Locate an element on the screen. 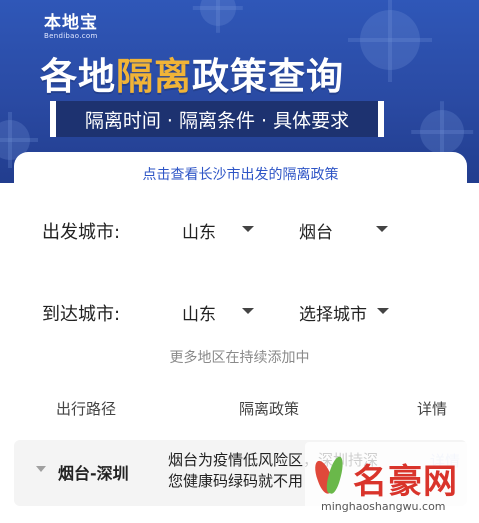  subtitle-banner: 隔离时间 · 隔离条件 · 具体要求 is located at coordinates (217, 119).